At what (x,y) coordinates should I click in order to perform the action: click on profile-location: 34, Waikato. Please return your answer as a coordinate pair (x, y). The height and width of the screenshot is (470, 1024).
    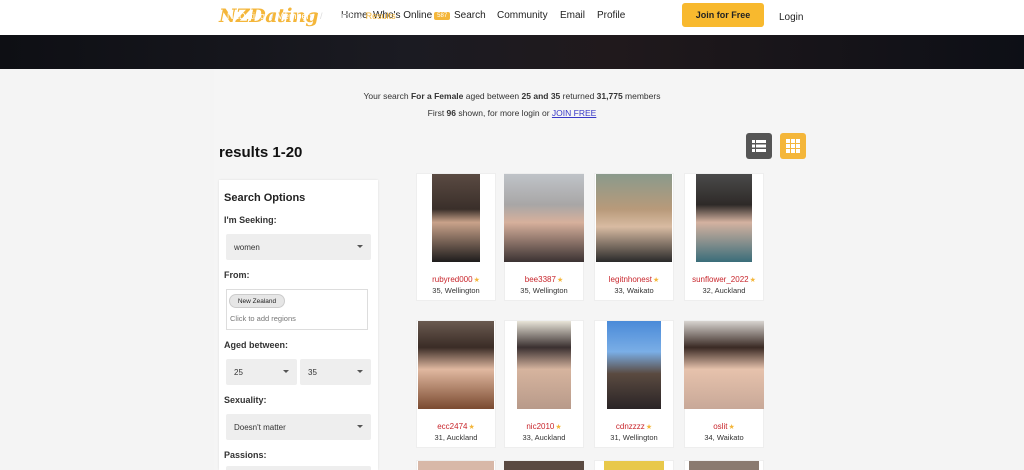
    Looking at the image, I should click on (724, 437).